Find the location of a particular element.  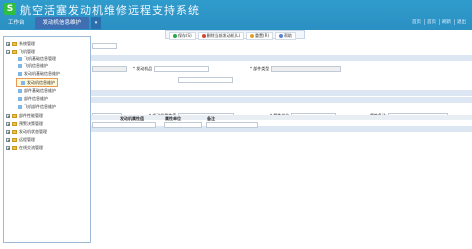

tree-engine-info: 发动机信息维护 is located at coordinates (37, 82).